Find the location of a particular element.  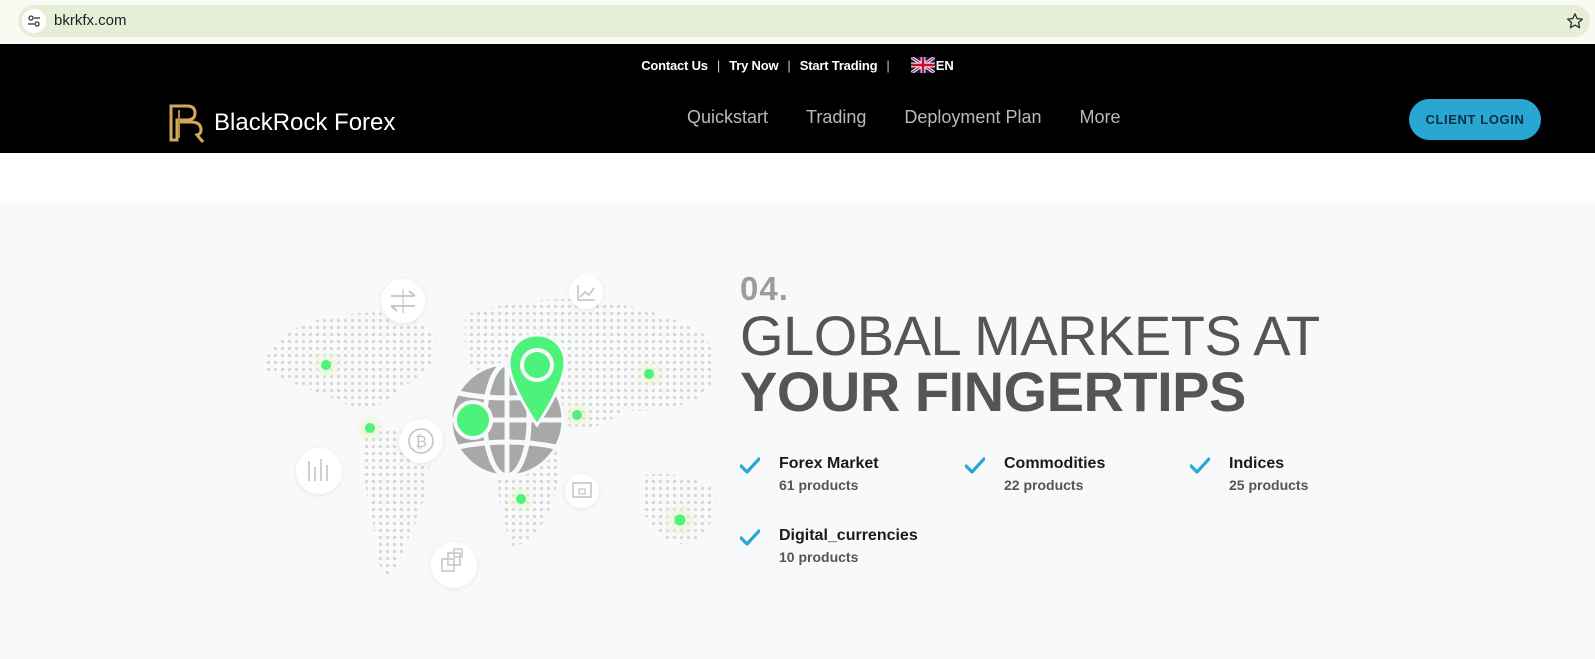

market-name: Indices is located at coordinates (1257, 463).